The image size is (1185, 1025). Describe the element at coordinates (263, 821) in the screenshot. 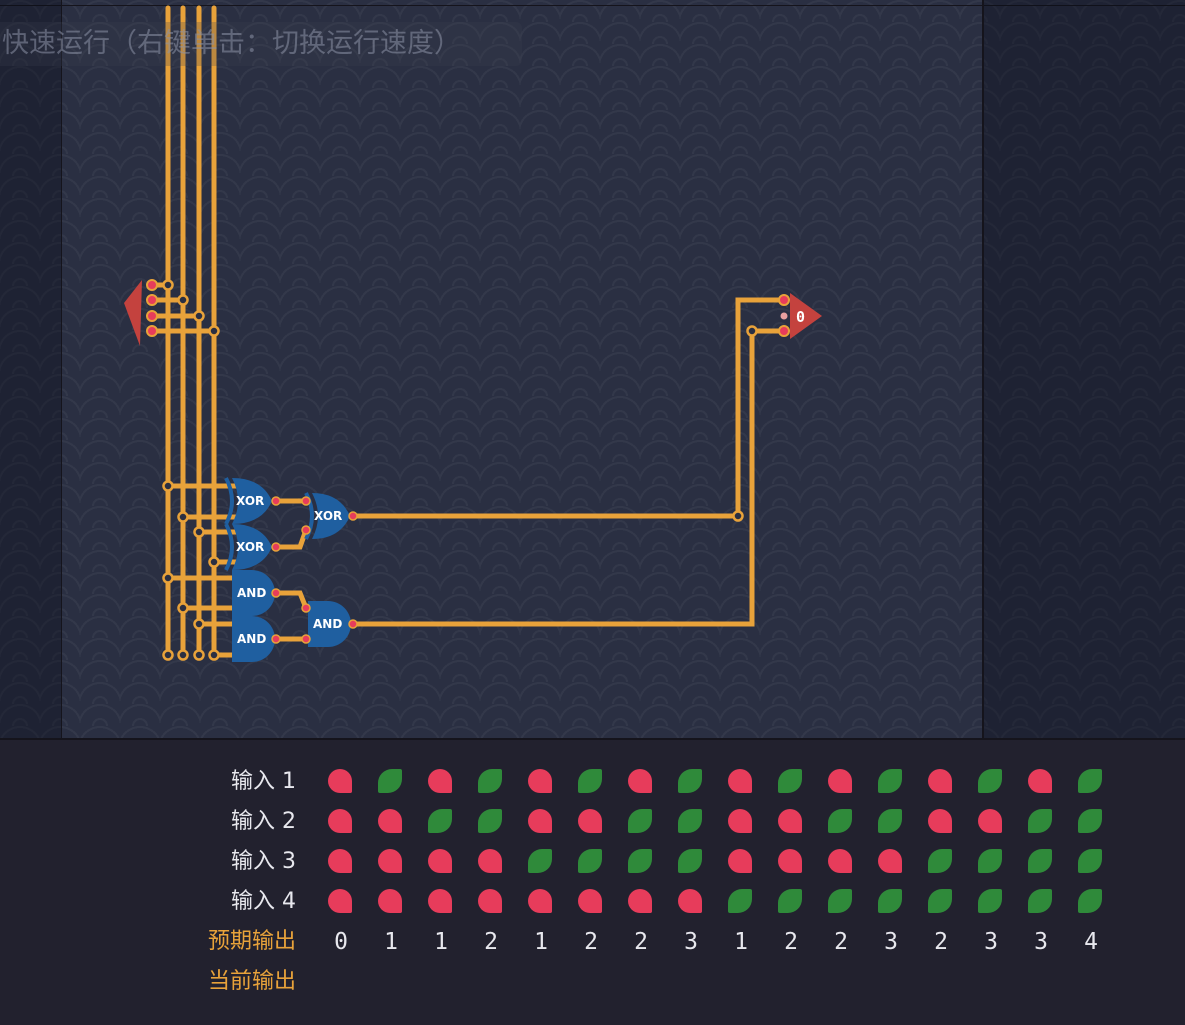

I see `input-row-label: 输入 2` at that location.